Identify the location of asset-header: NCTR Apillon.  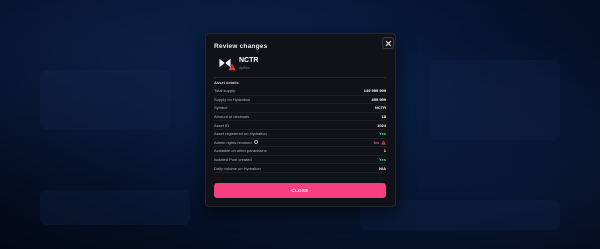
(300, 65).